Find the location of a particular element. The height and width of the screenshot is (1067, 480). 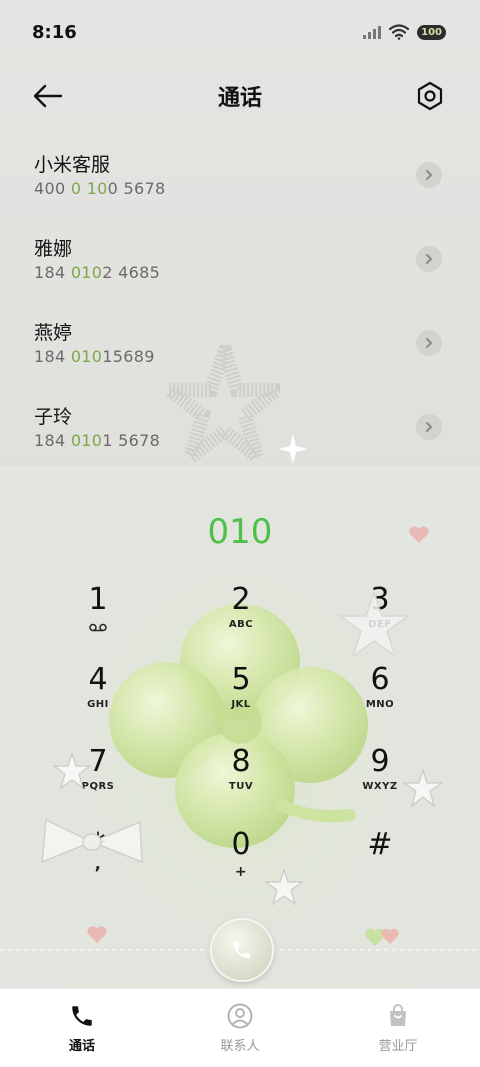

bottom-navigation: 通话 联系人 营业厅 is located at coordinates (240, 1027).